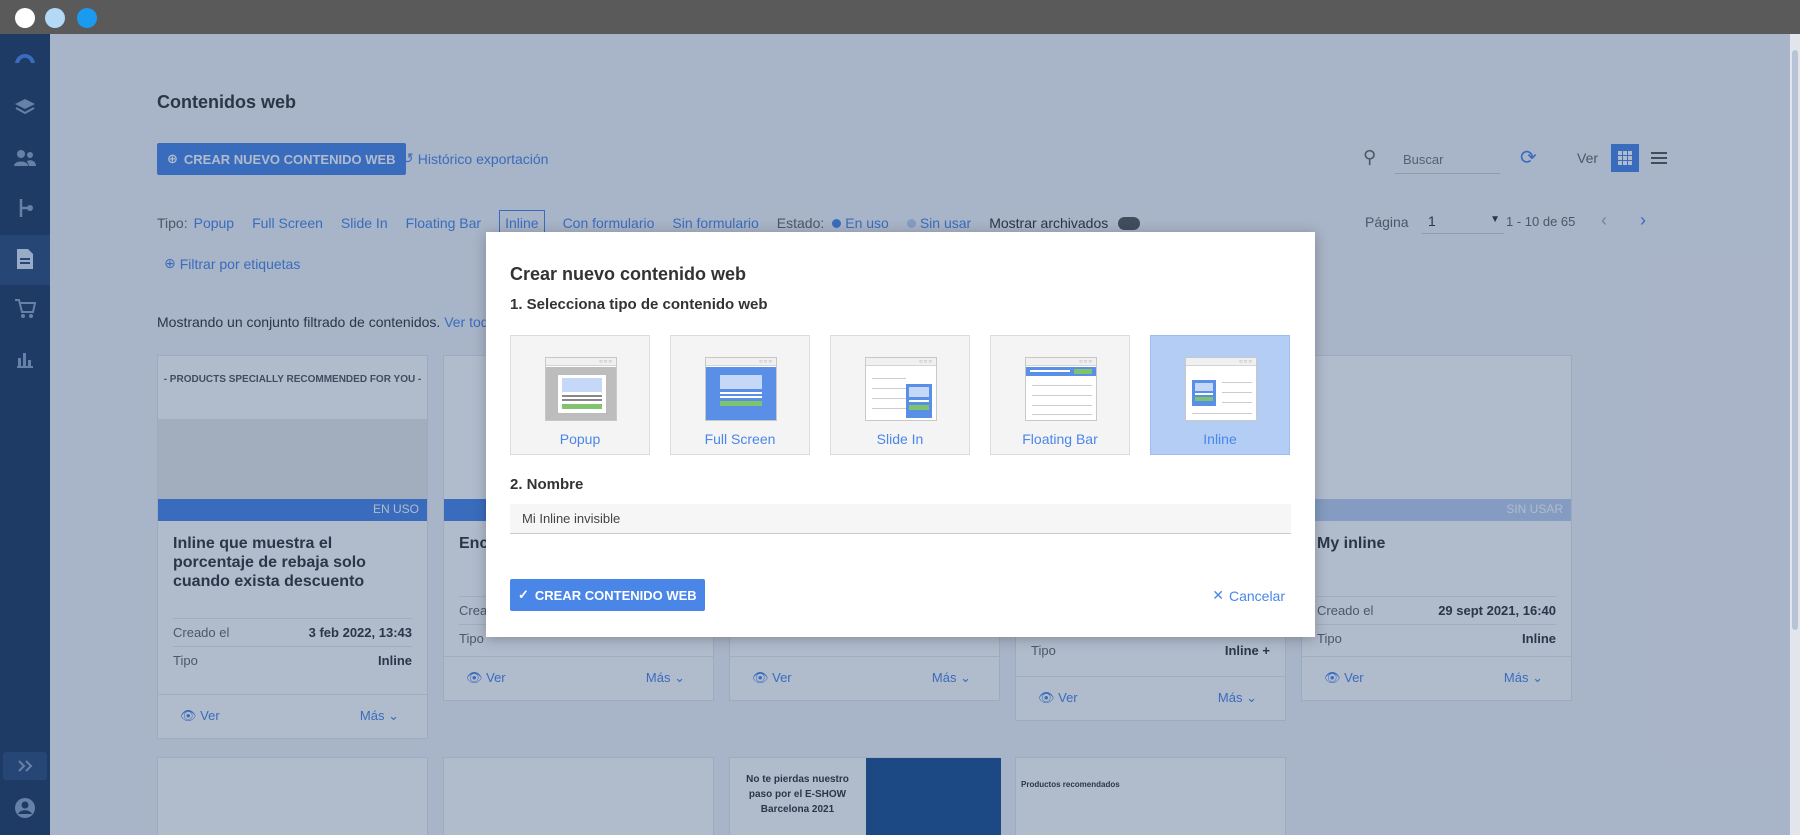 Image resolution: width=1800 pixels, height=835 pixels. I want to click on type-option-popup: ○○○ Popup, so click(580, 395).